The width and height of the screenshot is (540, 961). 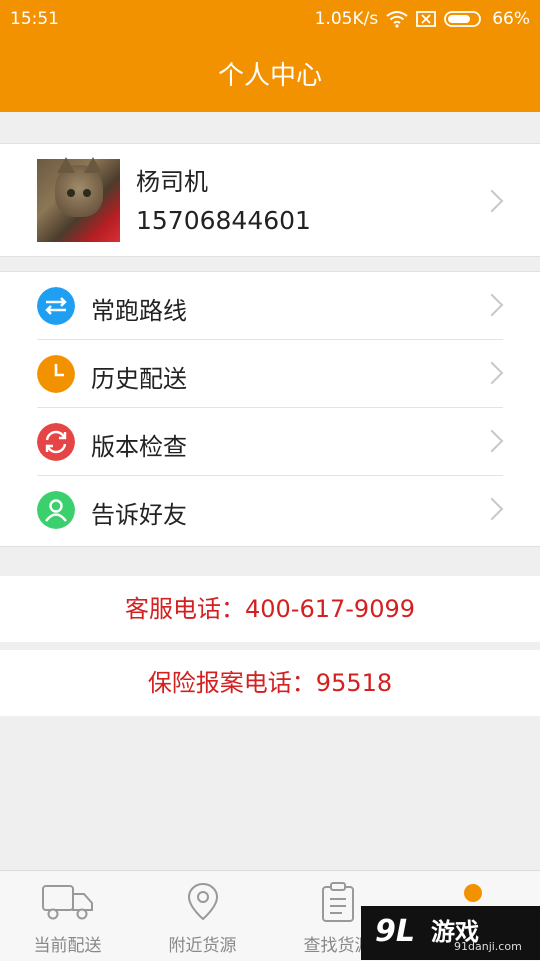 I want to click on watermark-logo: 9L, so click(x=395, y=931).